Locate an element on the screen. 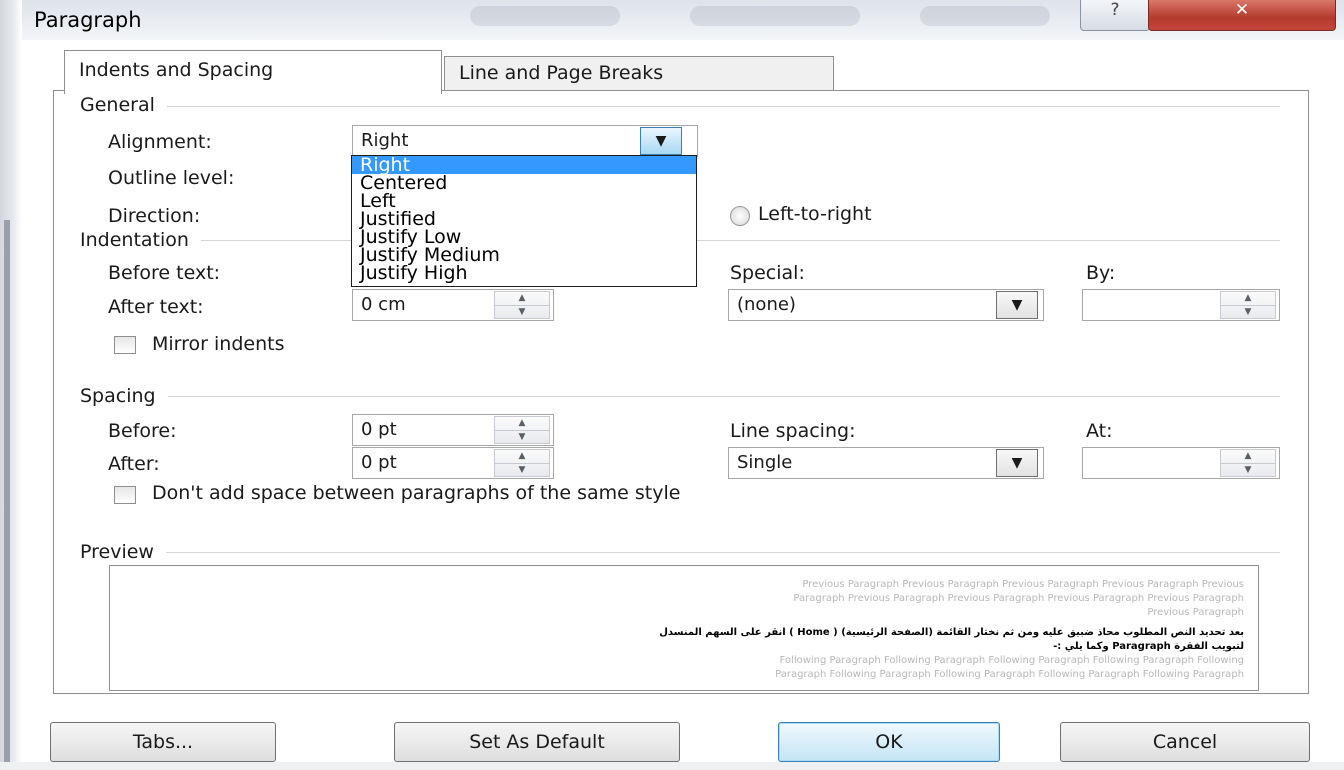 This screenshot has height=770, width=1344. tab-label: Line and Page Breaks is located at coordinates (561, 73).